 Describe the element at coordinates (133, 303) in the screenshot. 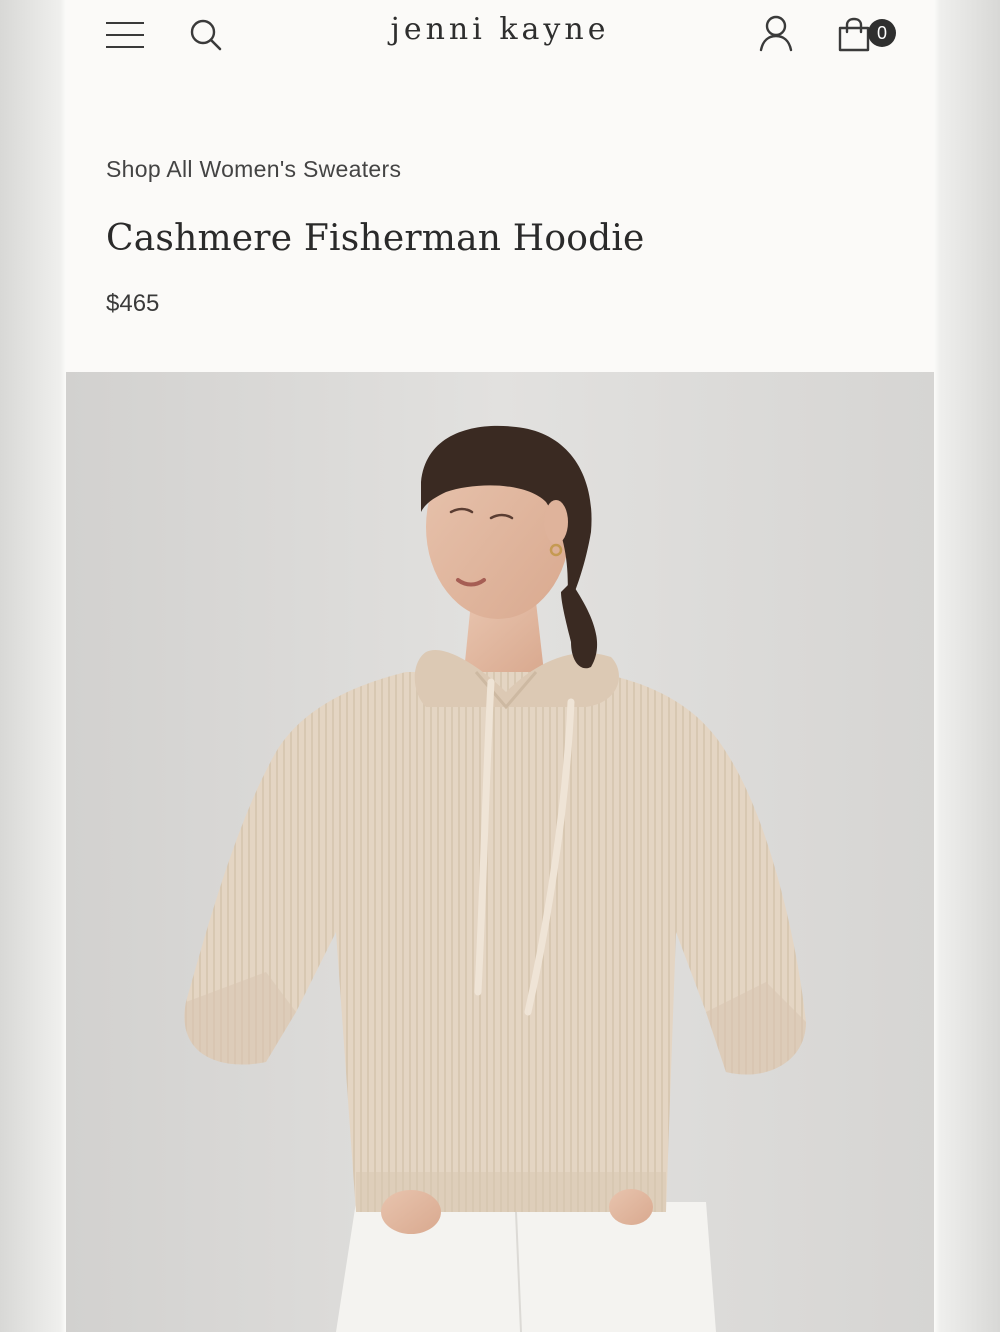

I see `product-price: $465` at that location.